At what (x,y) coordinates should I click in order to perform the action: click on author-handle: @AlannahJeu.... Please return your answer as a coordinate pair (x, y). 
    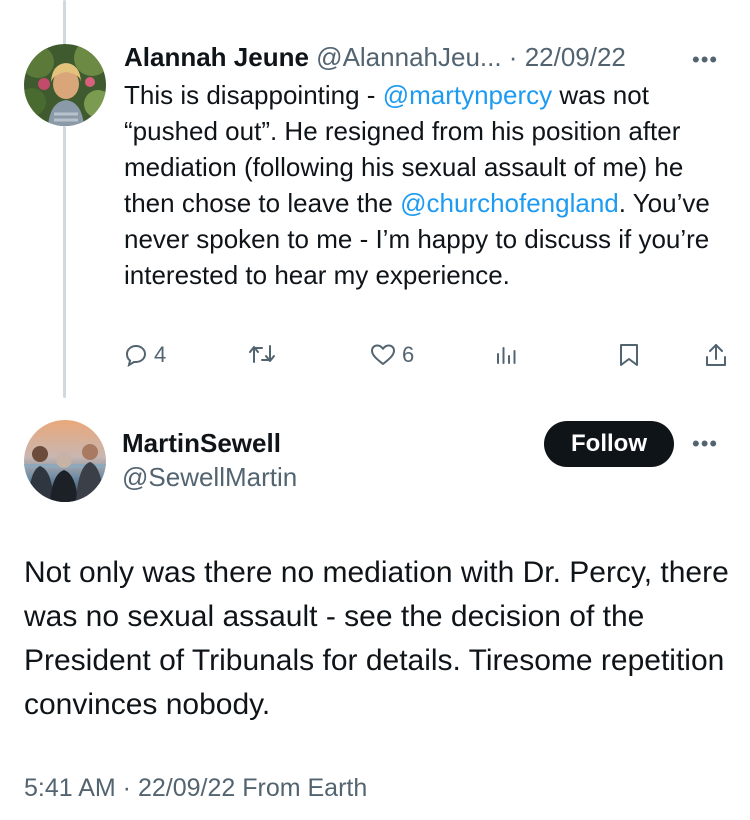
    Looking at the image, I should click on (408, 57).